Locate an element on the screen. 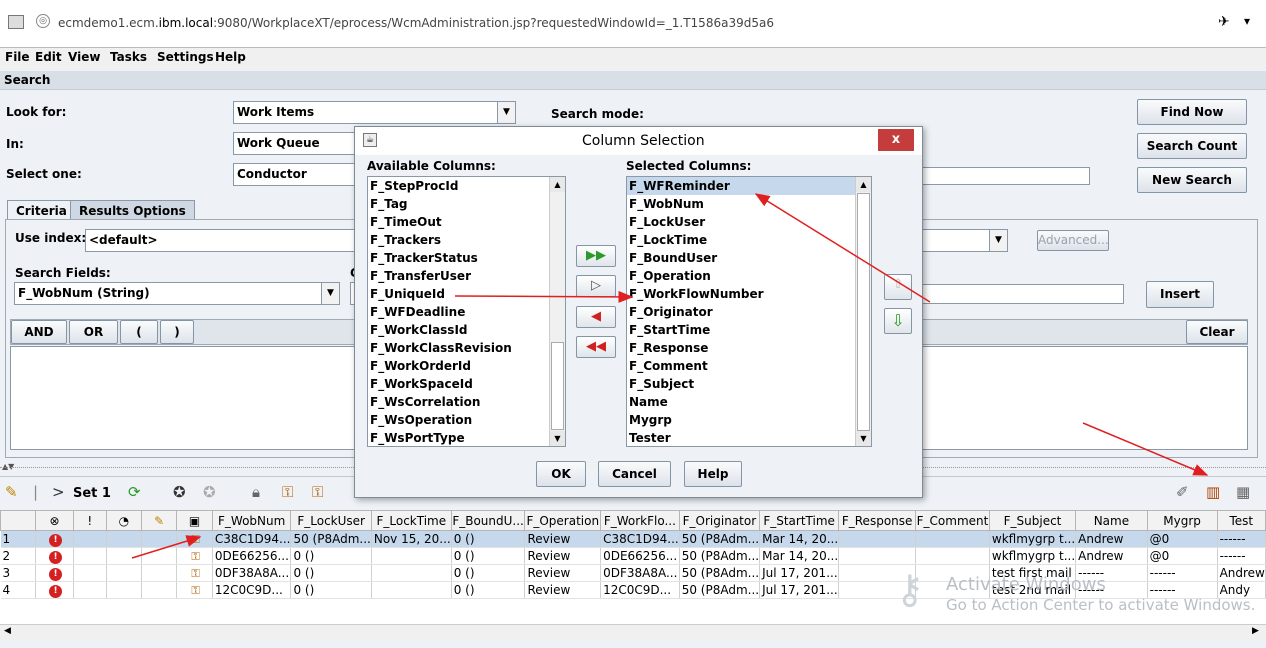  list-item: F_Originator is located at coordinates (749, 312).